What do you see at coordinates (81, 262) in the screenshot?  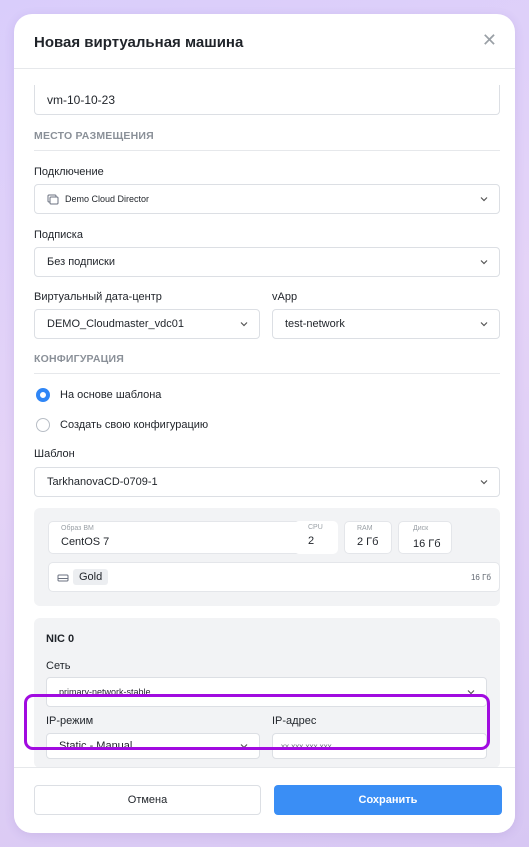 I see `subscription-value: Без подписки` at bounding box center [81, 262].